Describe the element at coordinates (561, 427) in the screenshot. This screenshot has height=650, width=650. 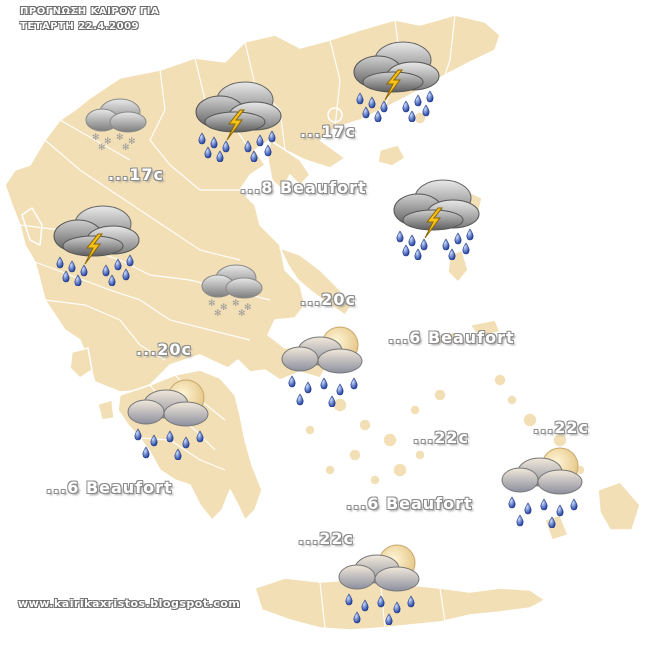
I see `temp-label-dodecanese: ...22c` at that location.